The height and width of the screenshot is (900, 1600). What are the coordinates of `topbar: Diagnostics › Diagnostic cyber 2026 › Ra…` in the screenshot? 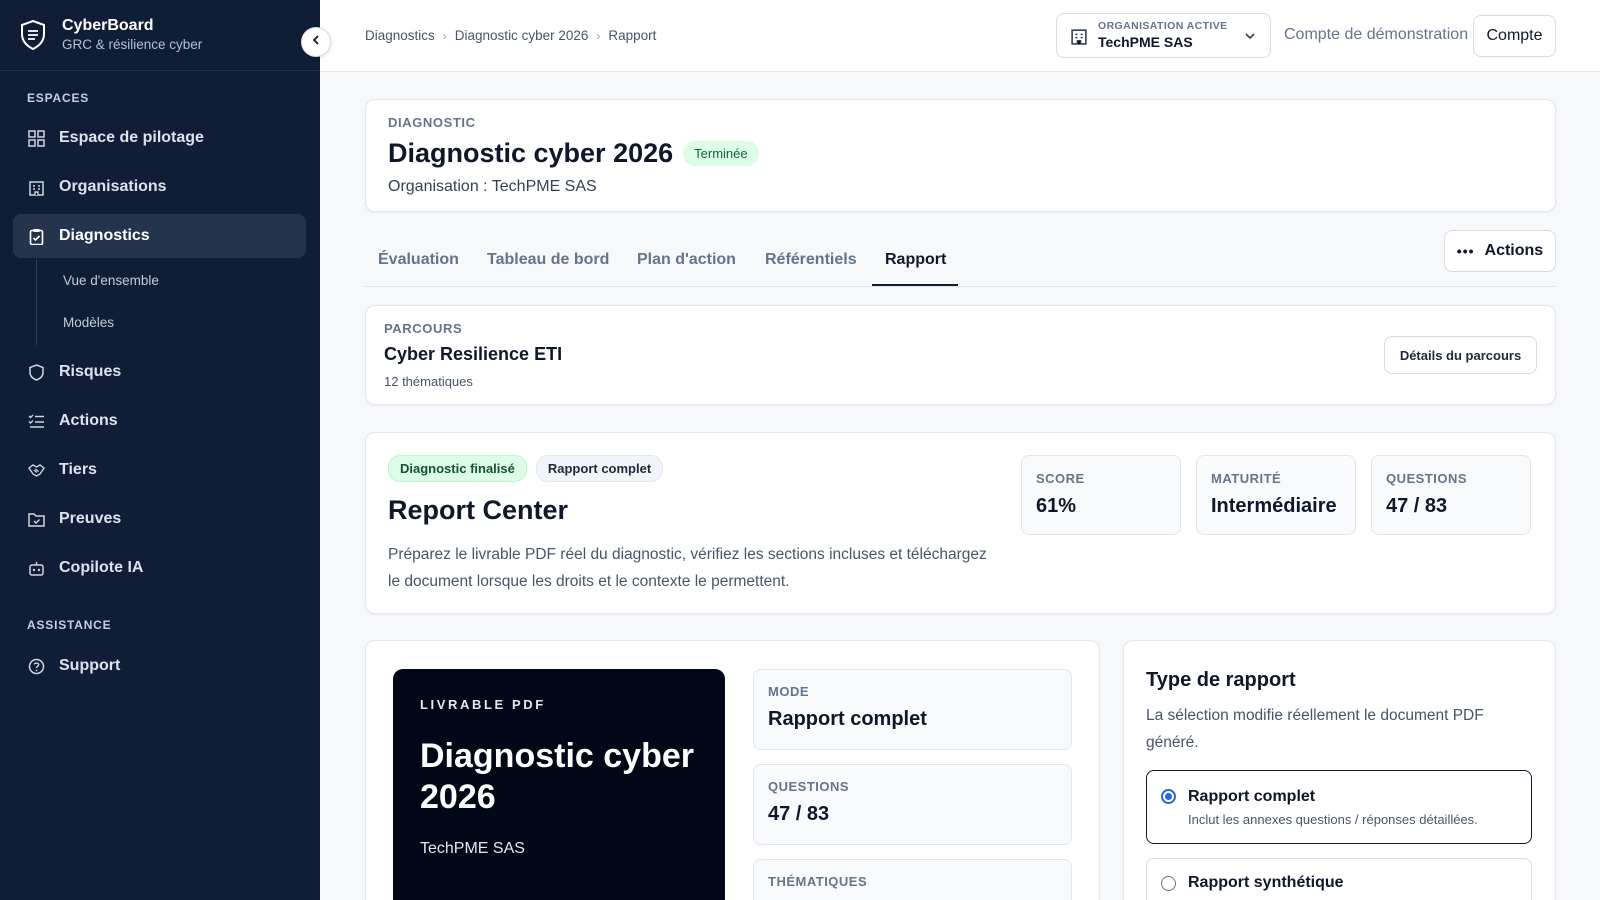 It's located at (960, 36).